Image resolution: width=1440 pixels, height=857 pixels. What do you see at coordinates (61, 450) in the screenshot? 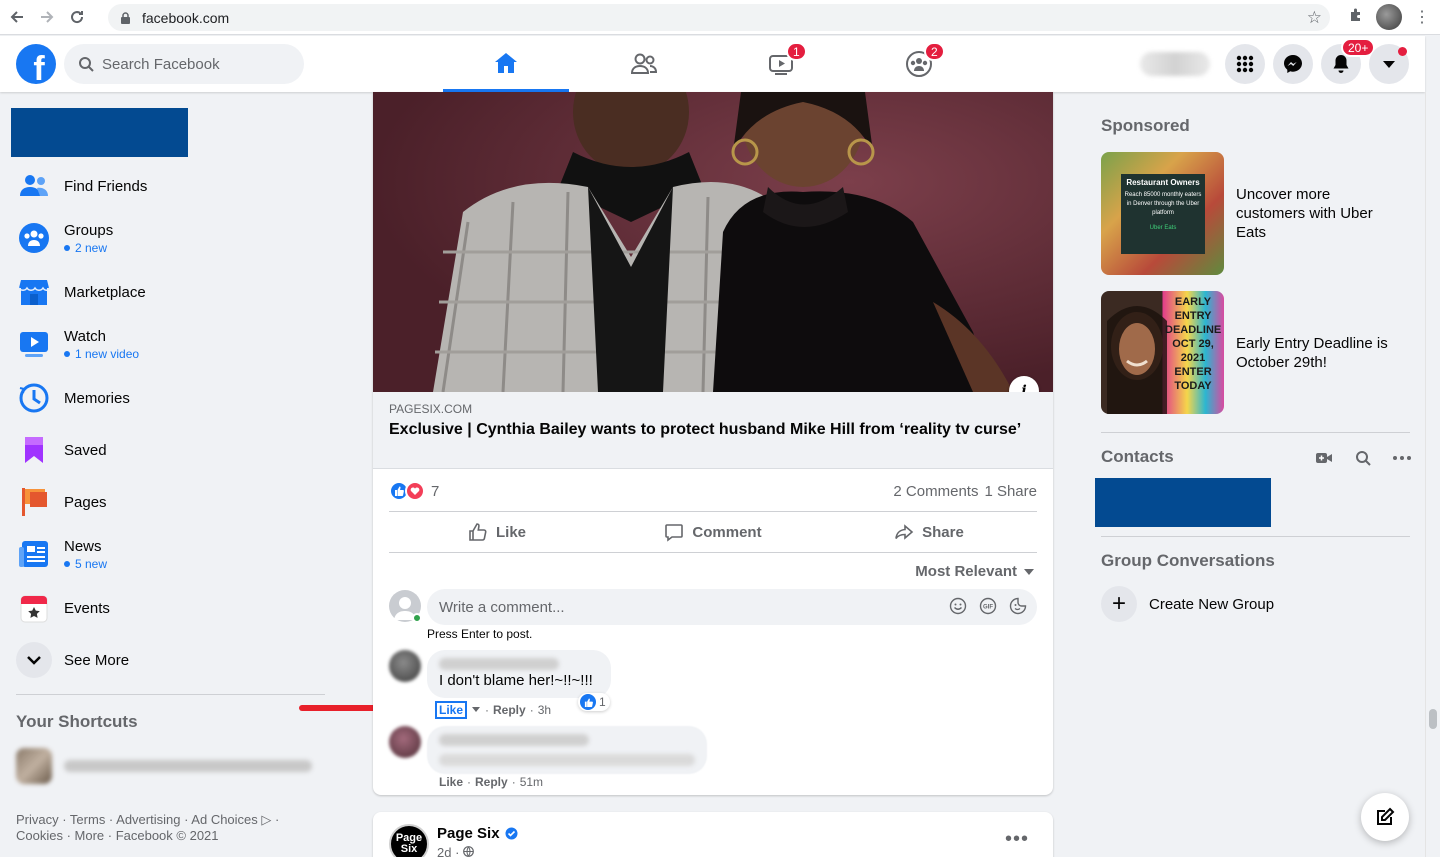
I see `sidebar-item-saved: Saved` at bounding box center [61, 450].